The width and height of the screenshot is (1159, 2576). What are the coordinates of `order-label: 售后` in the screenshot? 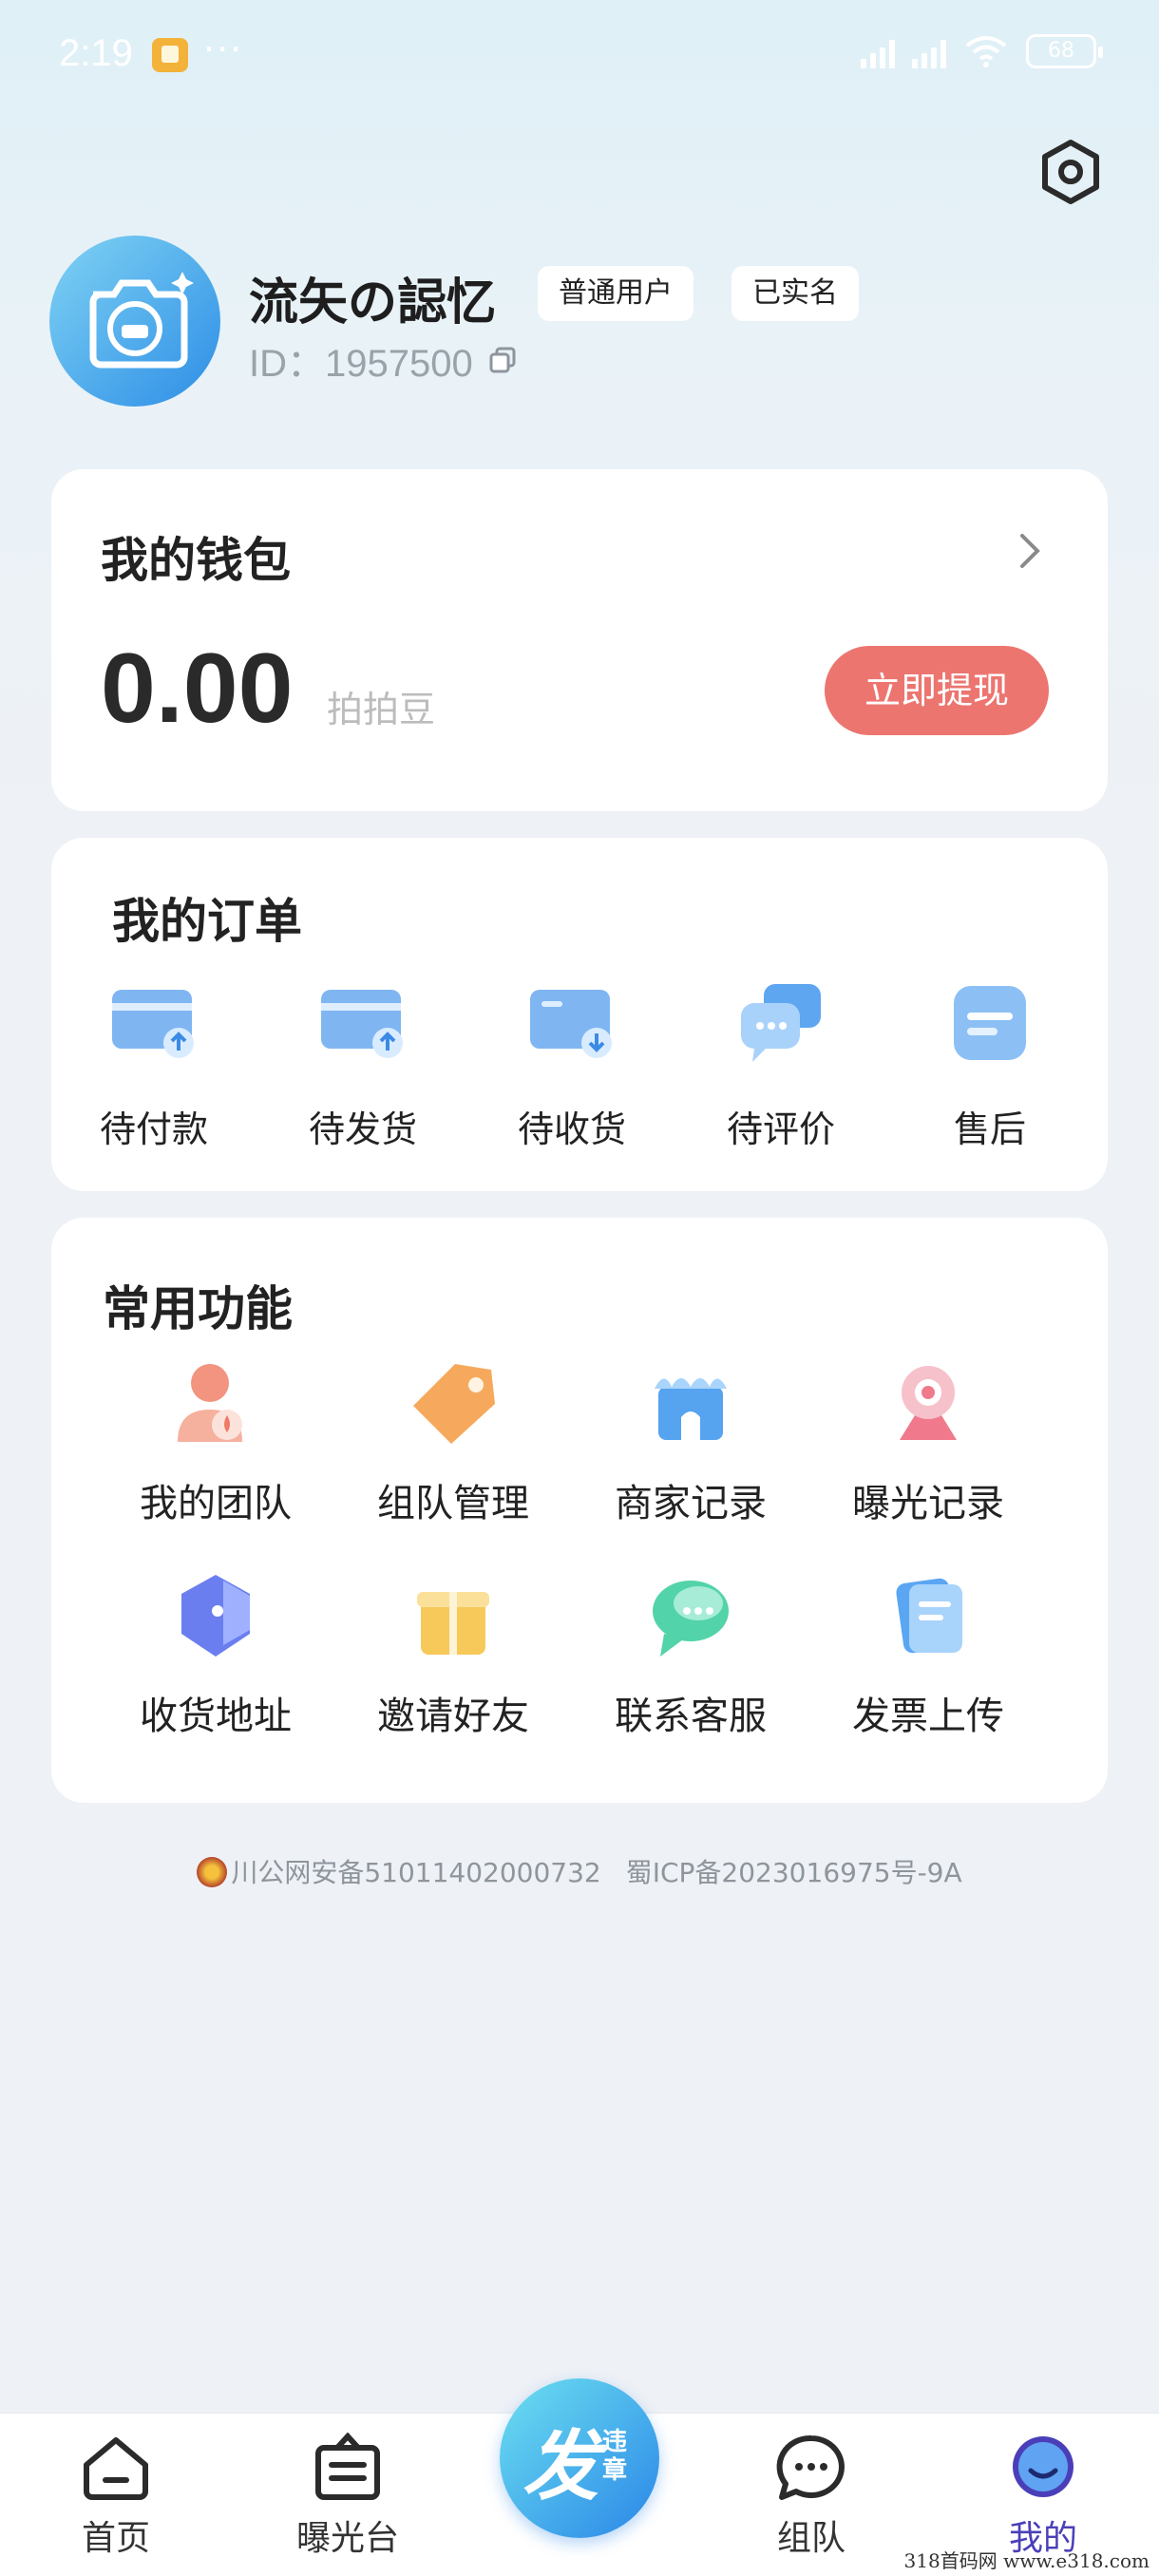 It's located at (989, 1129).